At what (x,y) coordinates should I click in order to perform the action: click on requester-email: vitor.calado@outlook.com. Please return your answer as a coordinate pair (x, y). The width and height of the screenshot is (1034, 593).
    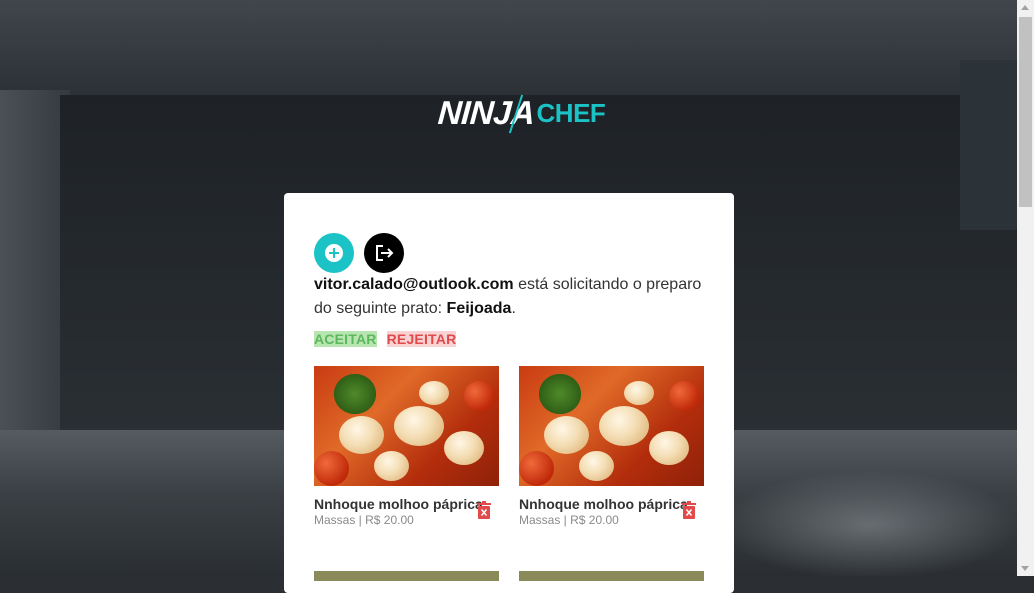
    Looking at the image, I should click on (414, 284).